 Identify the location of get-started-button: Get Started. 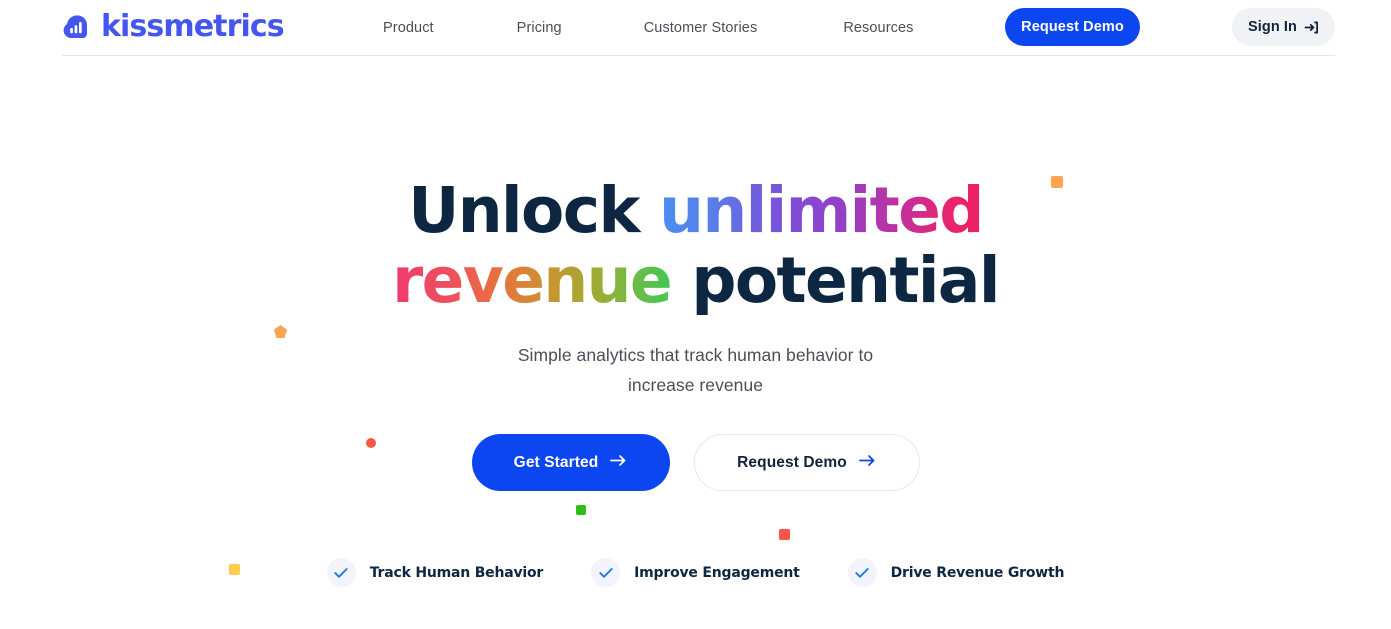
(570, 462).